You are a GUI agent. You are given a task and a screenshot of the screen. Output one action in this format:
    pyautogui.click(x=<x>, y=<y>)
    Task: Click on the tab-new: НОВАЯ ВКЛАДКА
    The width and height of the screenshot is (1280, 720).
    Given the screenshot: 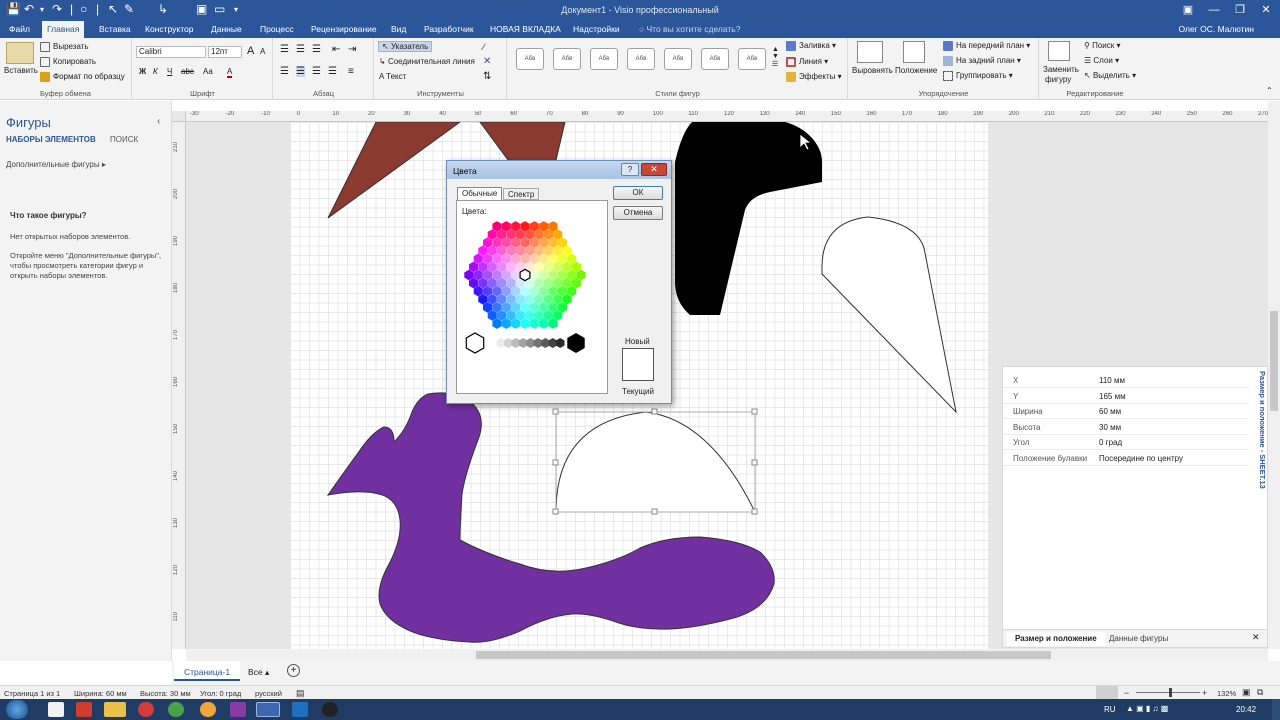 What is the action you would take?
    pyautogui.click(x=525, y=29)
    